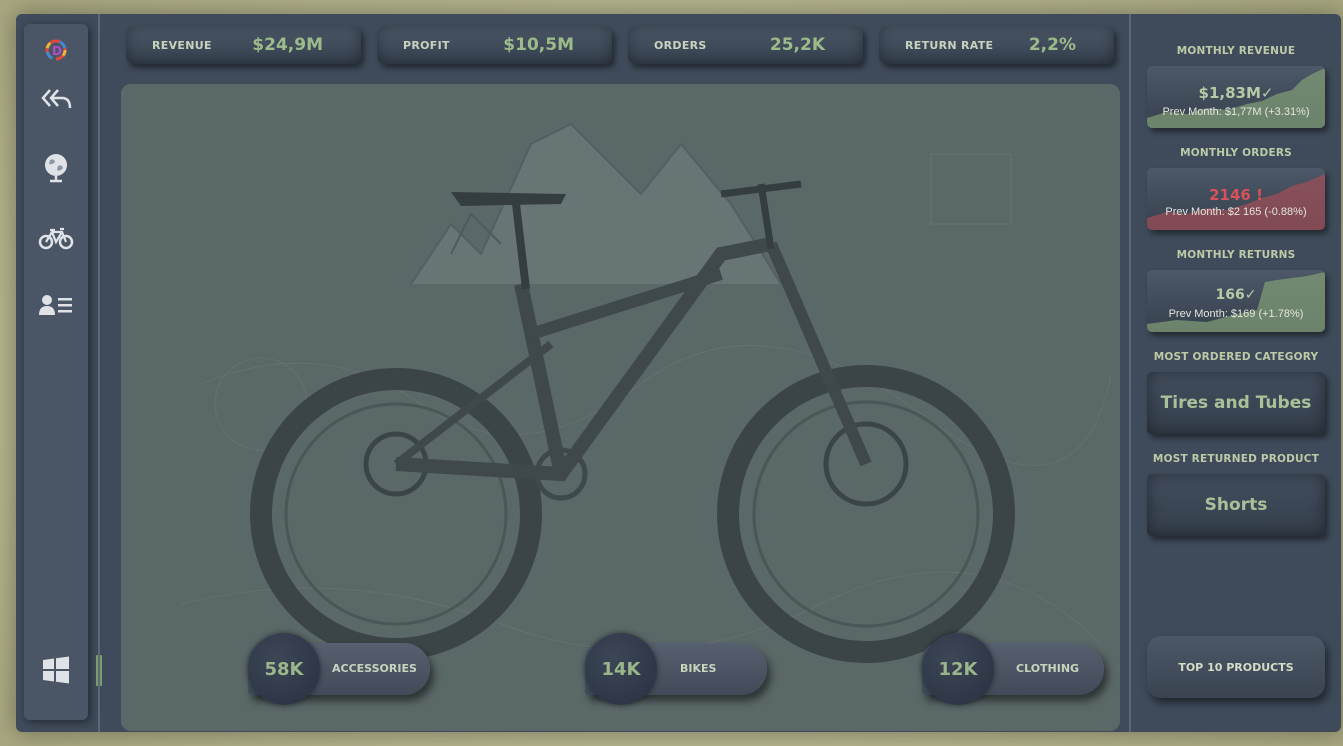 Image resolution: width=1343 pixels, height=746 pixels. Describe the element at coordinates (426, 45) in the screenshot. I see `kpi-label: PROFIT` at that location.